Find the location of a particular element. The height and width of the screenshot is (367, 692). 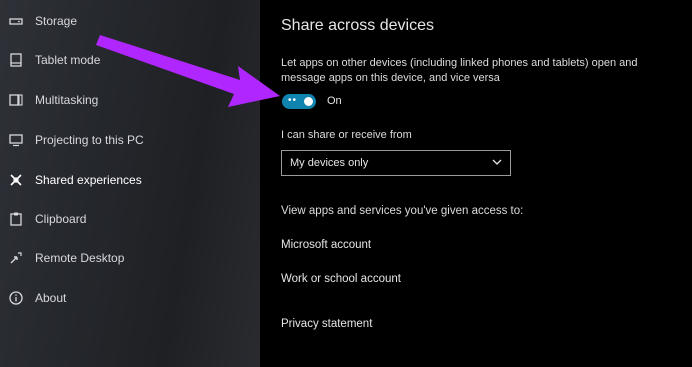

sidebar-item-label: Projecting to this PC is located at coordinates (89, 140).